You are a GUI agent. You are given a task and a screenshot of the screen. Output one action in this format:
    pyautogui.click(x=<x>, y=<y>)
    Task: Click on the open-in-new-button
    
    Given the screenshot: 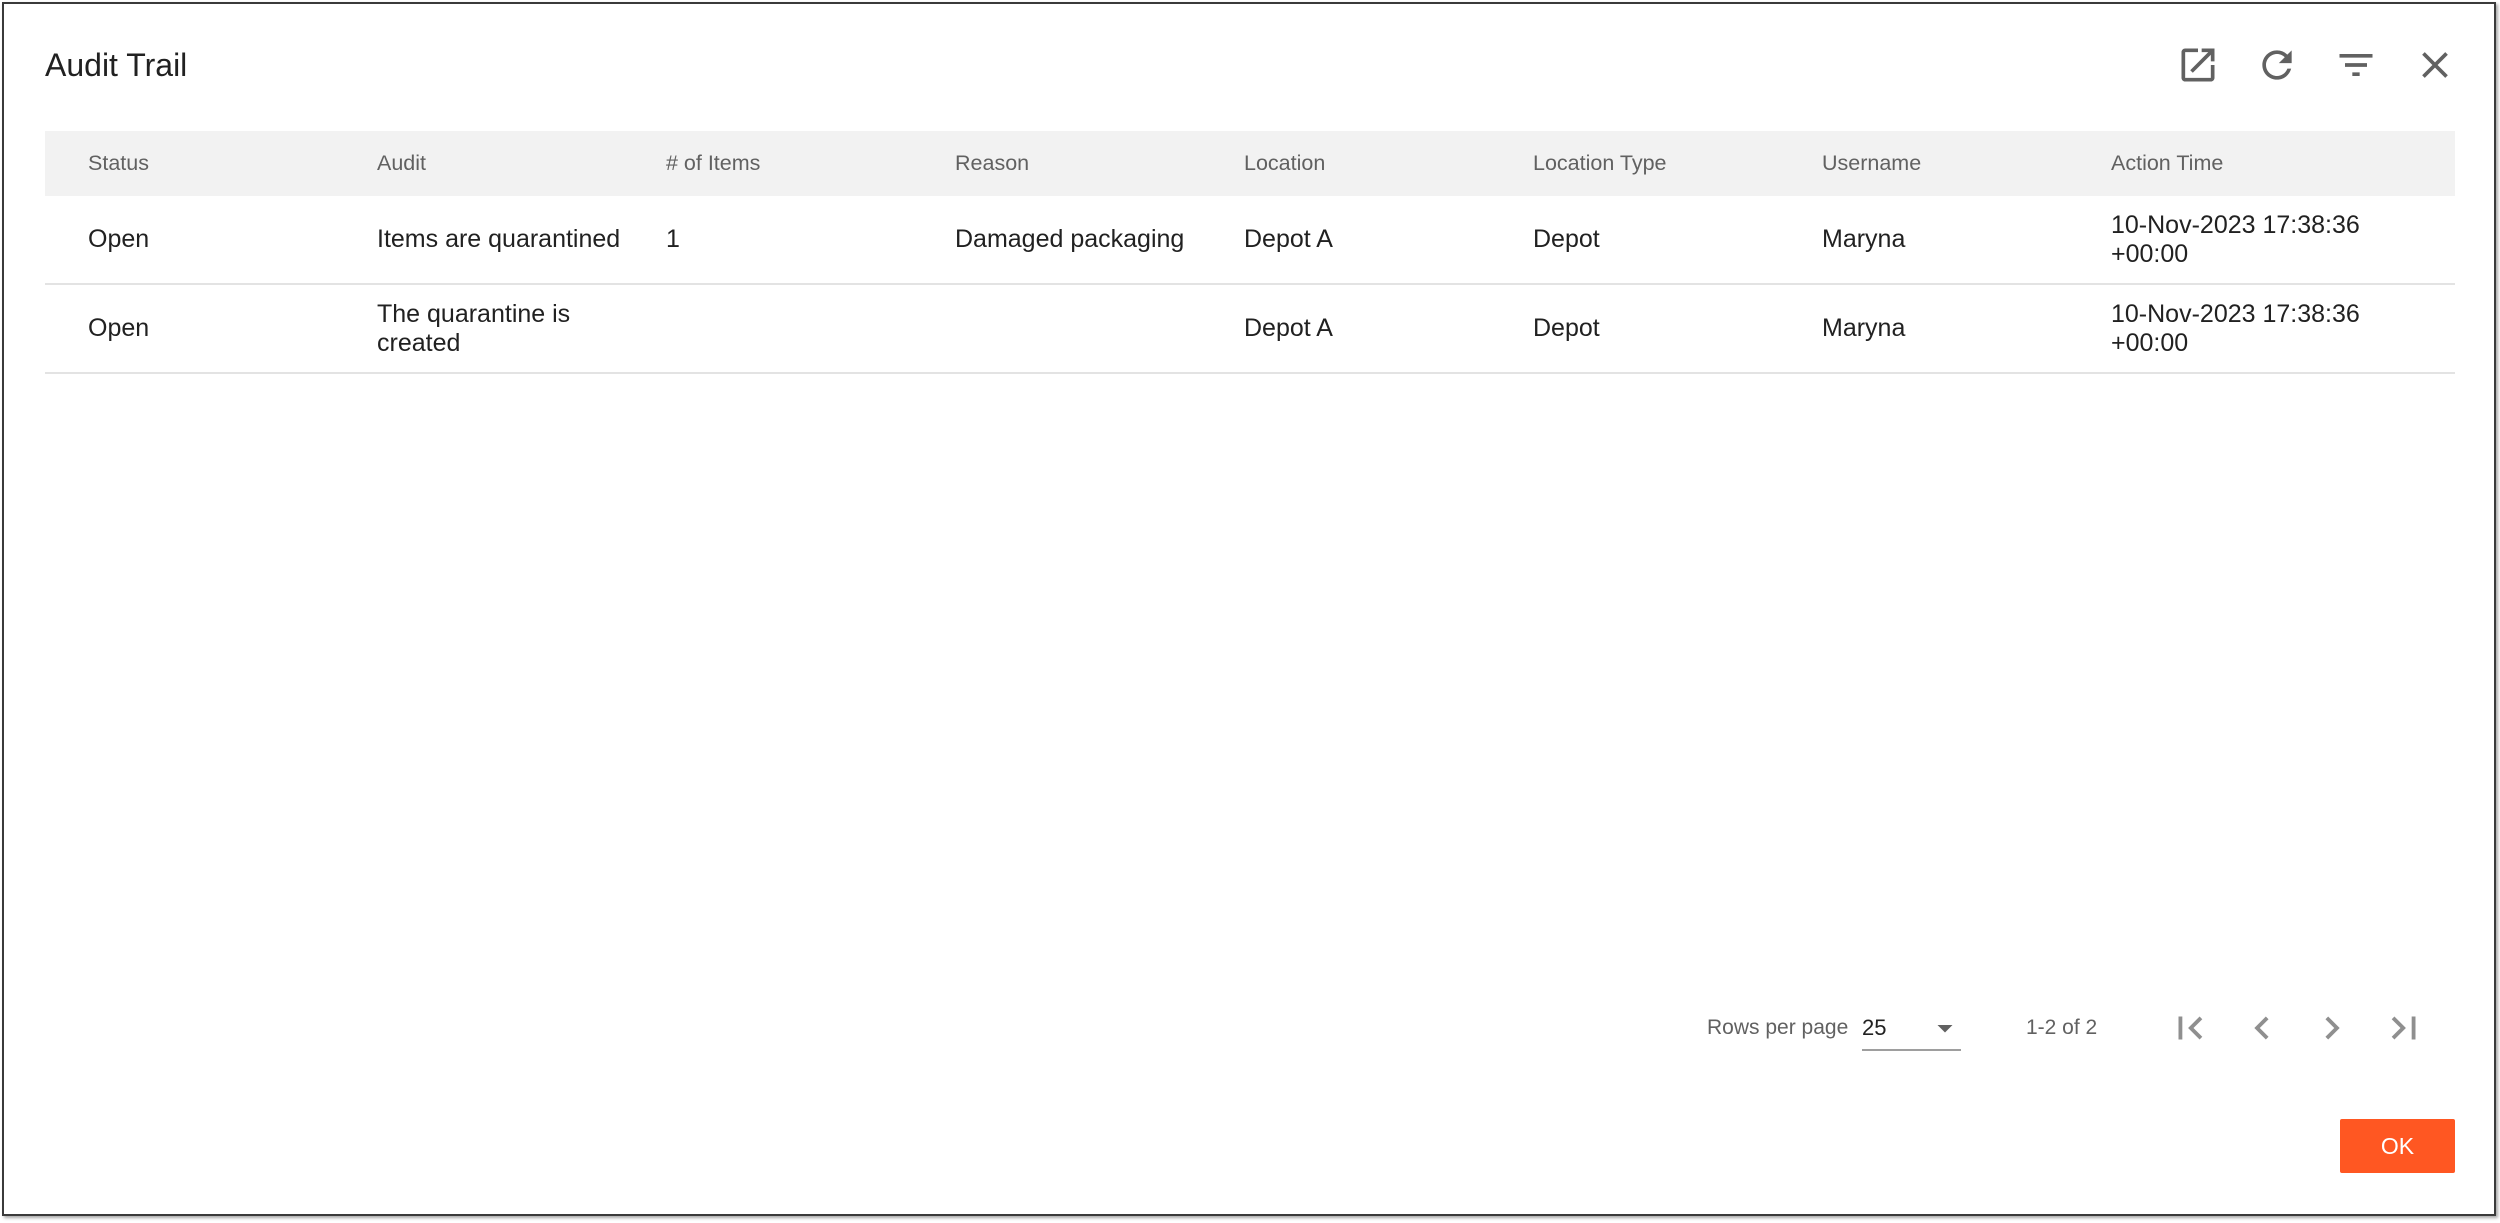 What is the action you would take?
    pyautogui.click(x=2197, y=65)
    